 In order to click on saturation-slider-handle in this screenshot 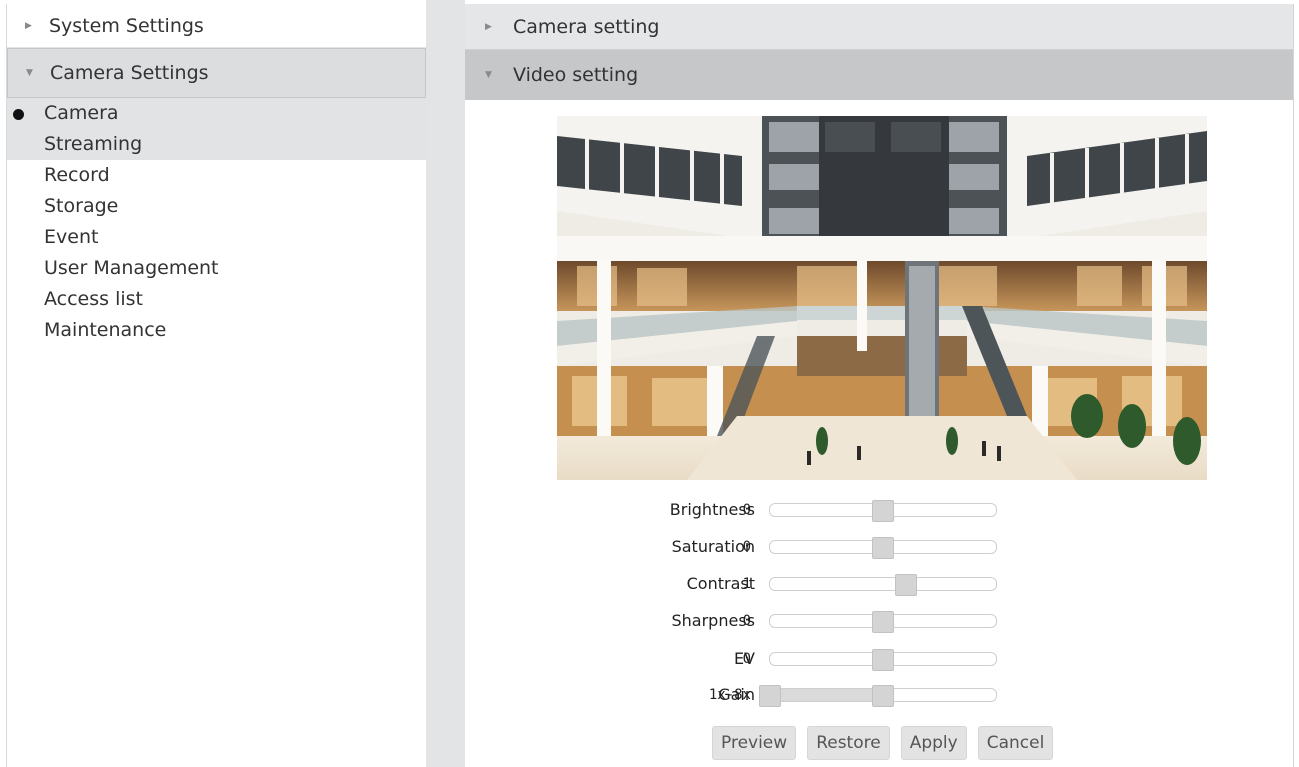, I will do `click(883, 548)`.